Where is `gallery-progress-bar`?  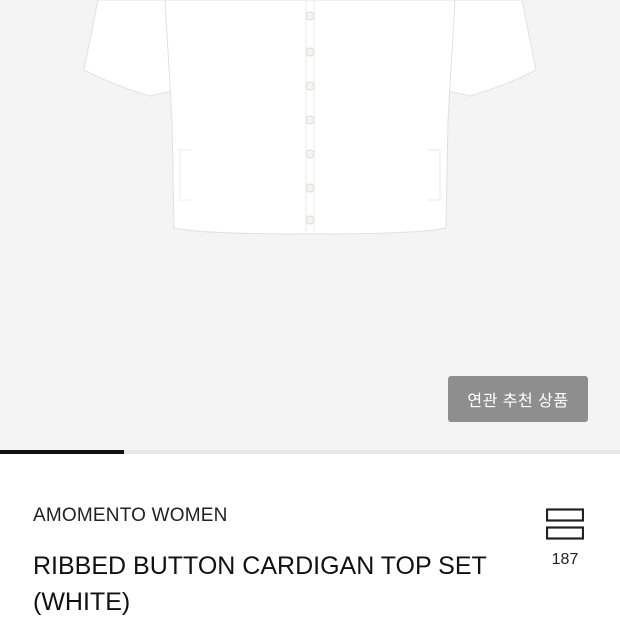 gallery-progress-bar is located at coordinates (310, 452).